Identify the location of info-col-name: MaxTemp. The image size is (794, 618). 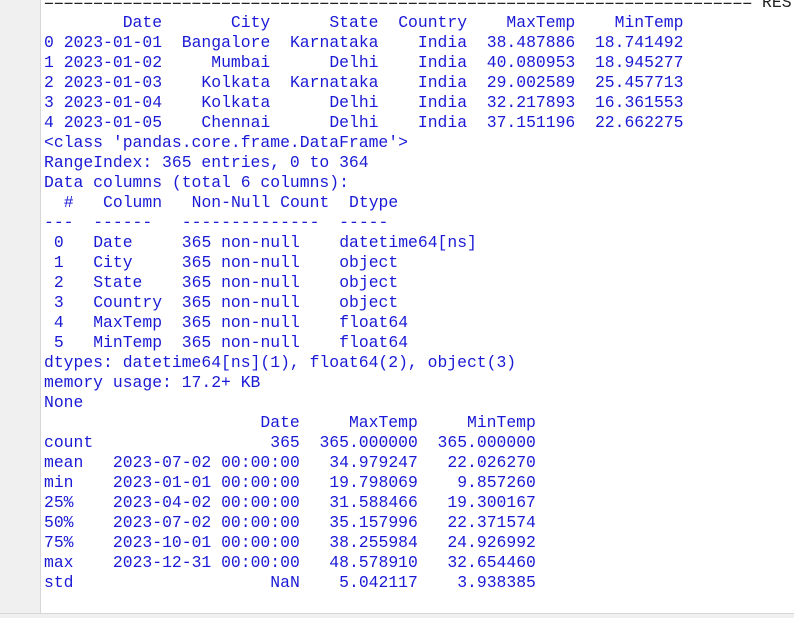
(128, 322).